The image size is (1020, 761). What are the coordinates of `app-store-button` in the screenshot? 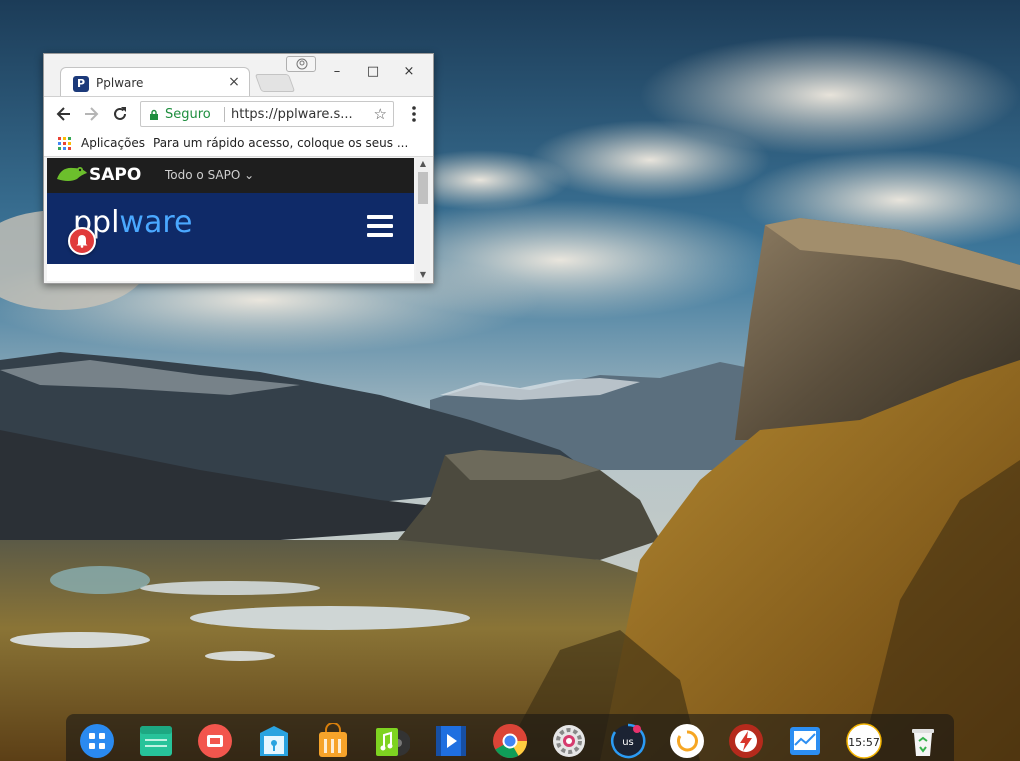 It's located at (274, 741).